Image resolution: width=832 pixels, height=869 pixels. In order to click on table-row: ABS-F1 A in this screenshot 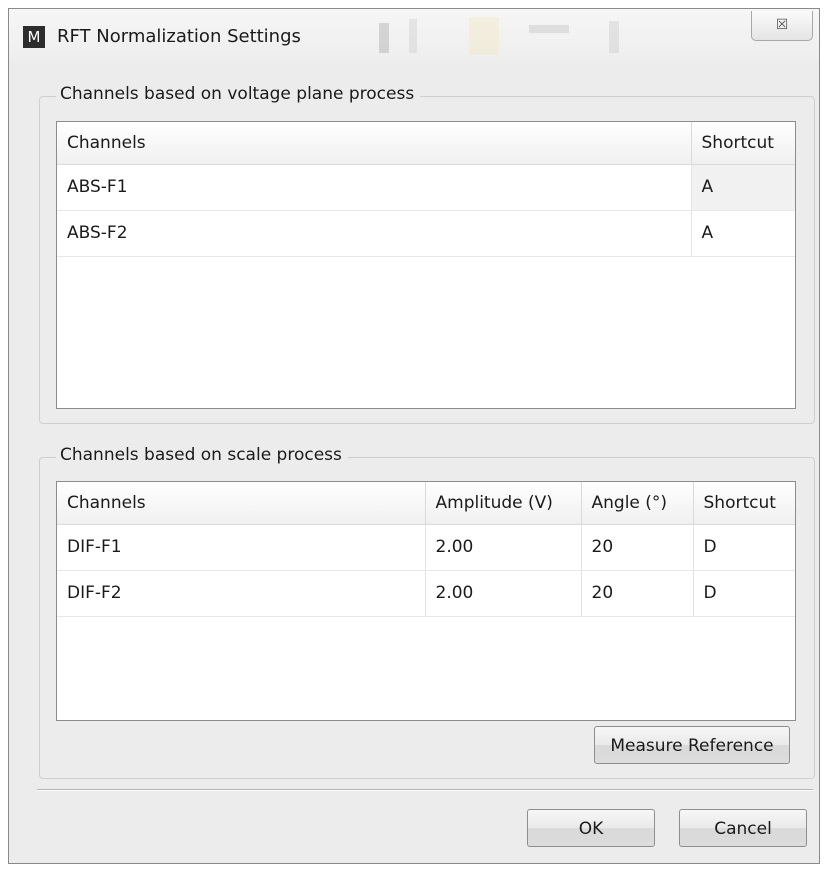, I will do `click(426, 187)`.